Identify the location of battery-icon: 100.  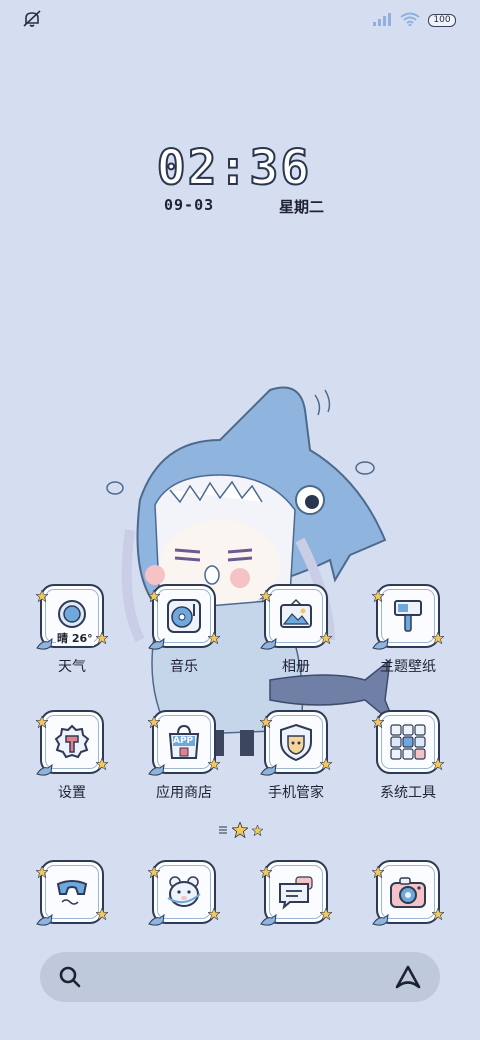
(442, 20).